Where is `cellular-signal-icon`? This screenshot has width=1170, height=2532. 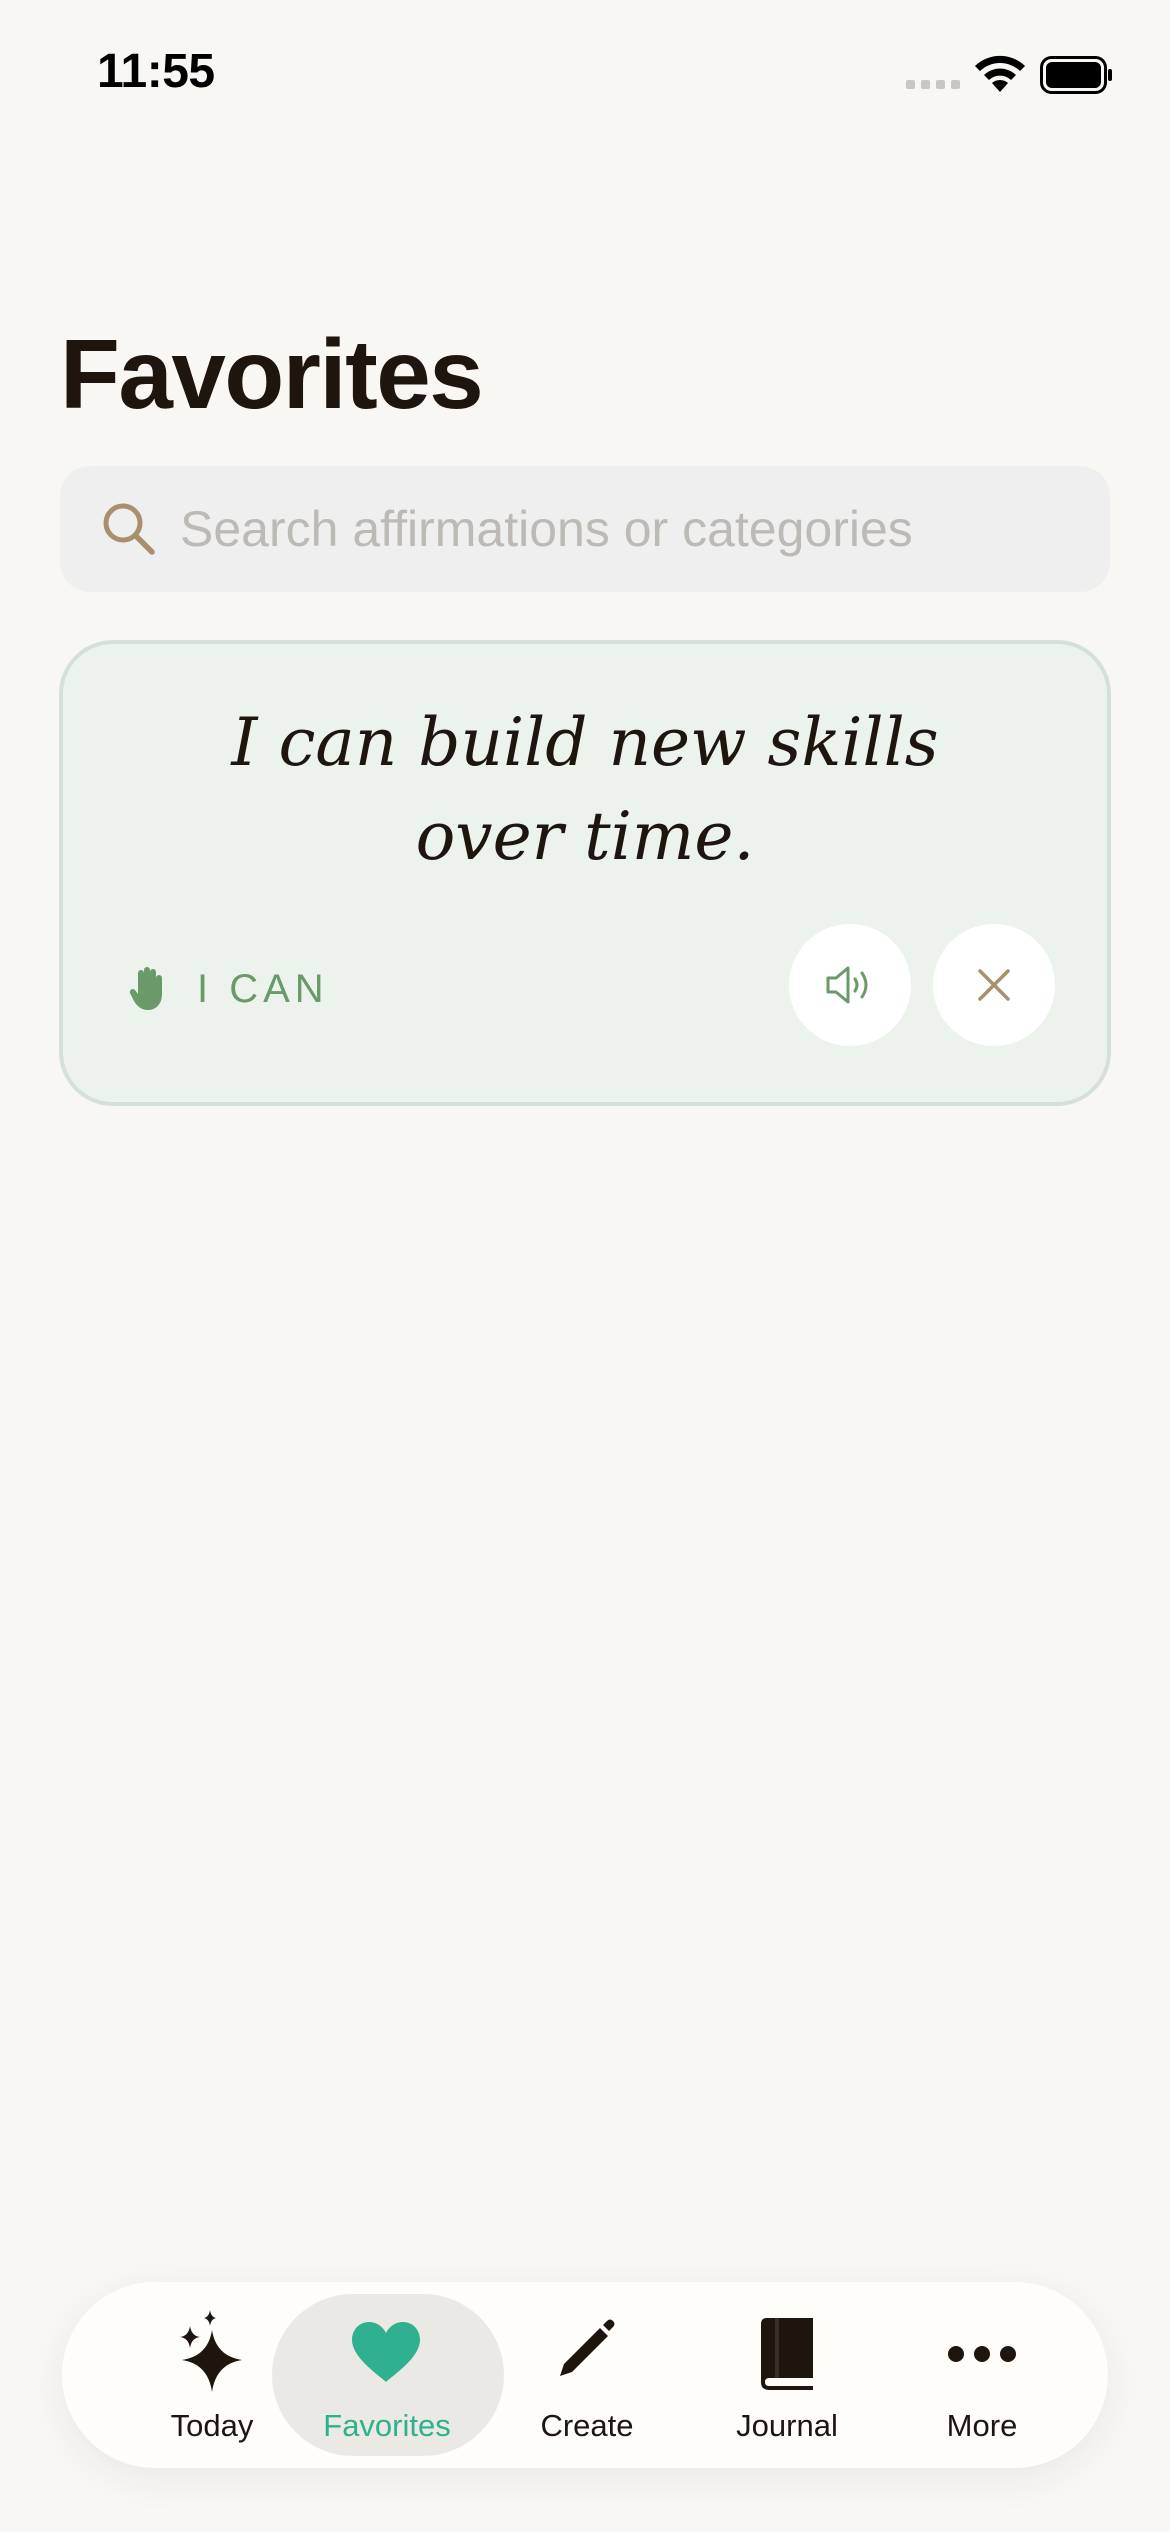 cellular-signal-icon is located at coordinates (933, 84).